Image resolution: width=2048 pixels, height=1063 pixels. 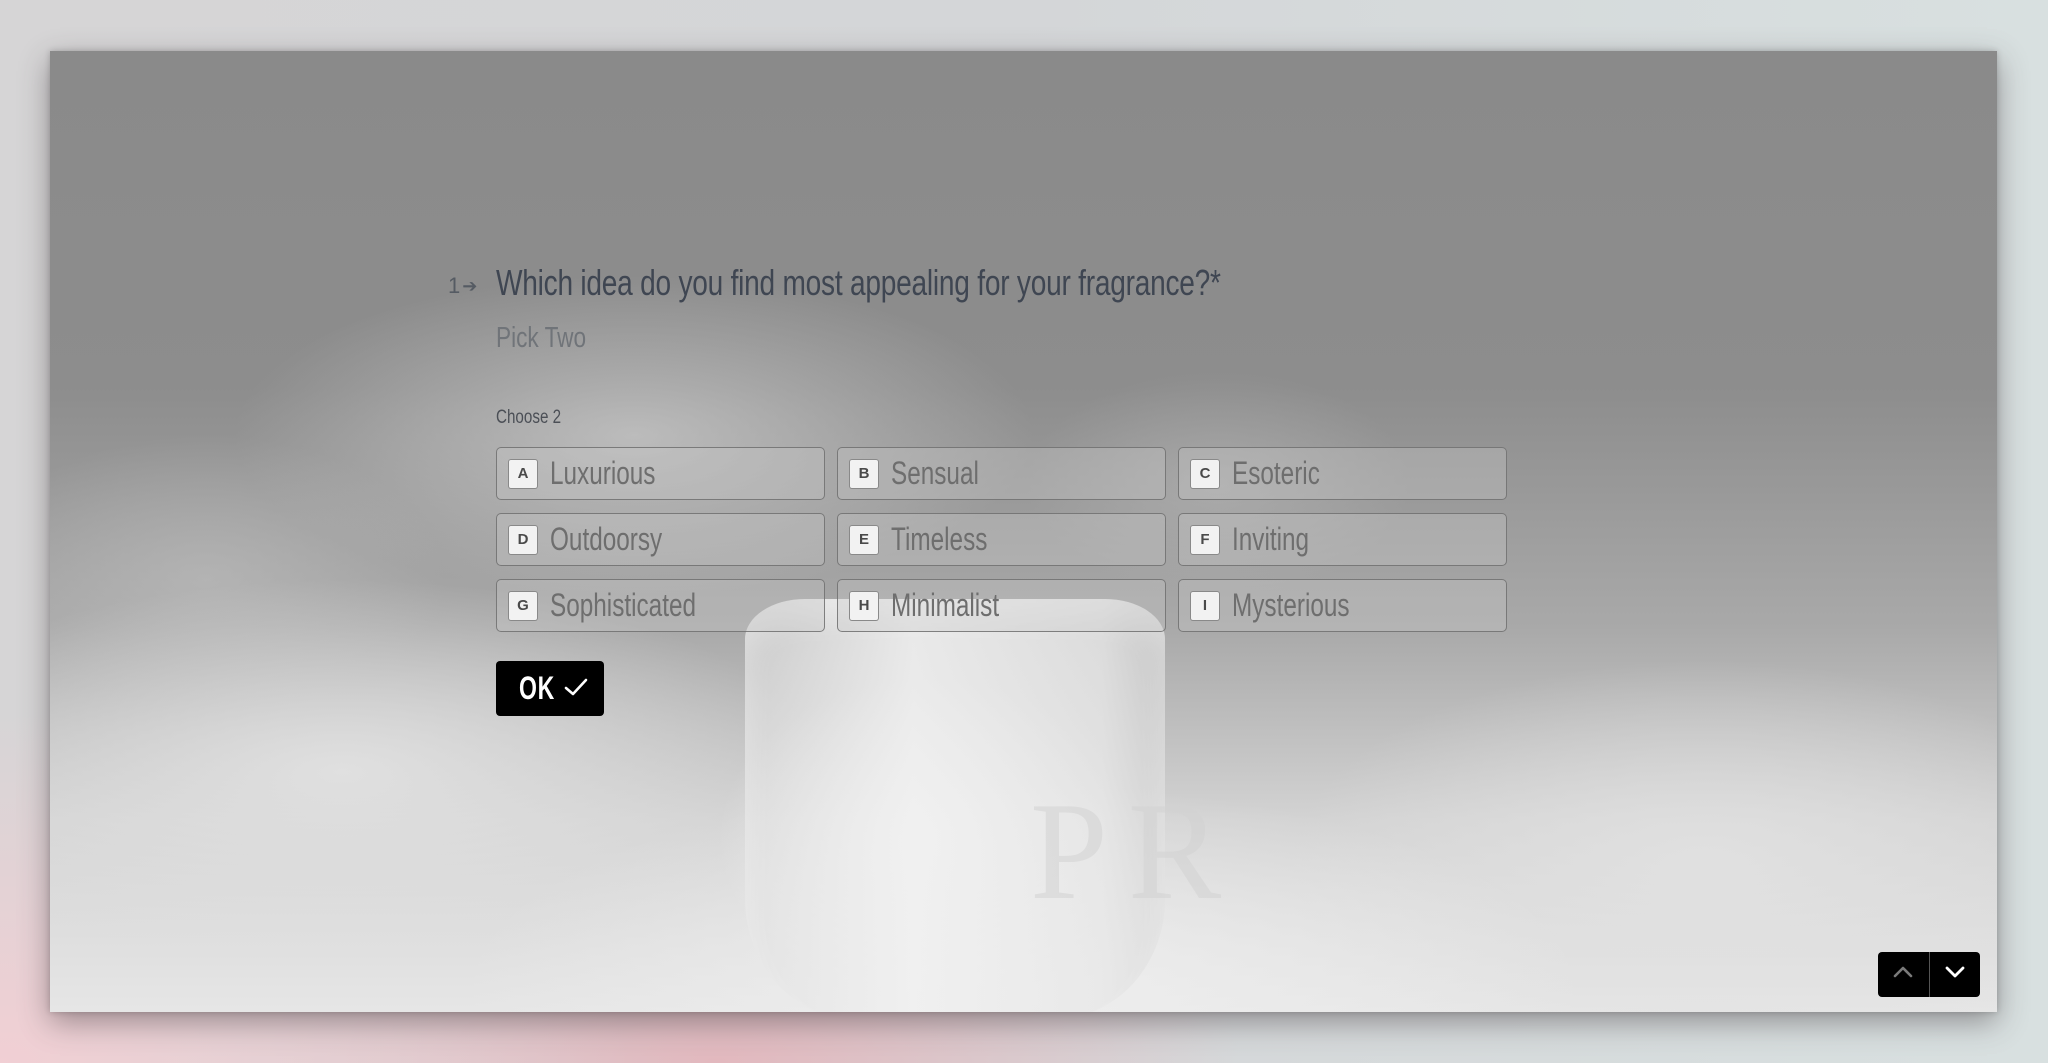 I want to click on choice-label: Inviting, so click(x=1271, y=539).